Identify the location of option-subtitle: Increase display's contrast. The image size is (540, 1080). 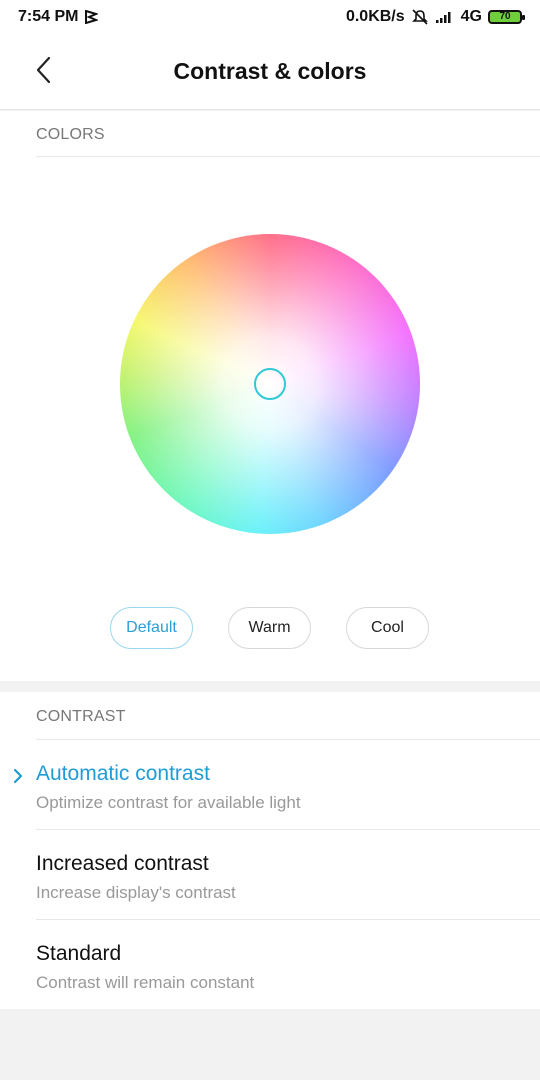
(136, 892).